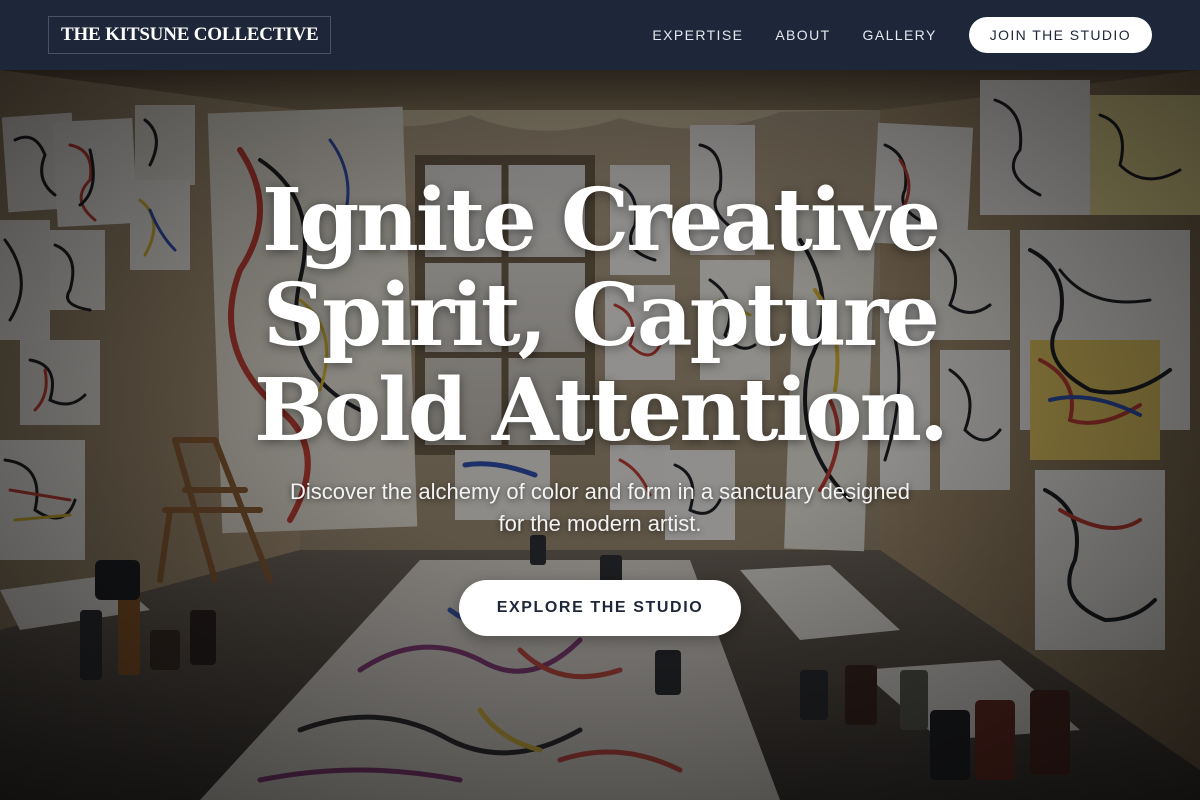 This screenshot has width=1200, height=800. I want to click on headline-line-2: Spirit, Capture, so click(601, 315).